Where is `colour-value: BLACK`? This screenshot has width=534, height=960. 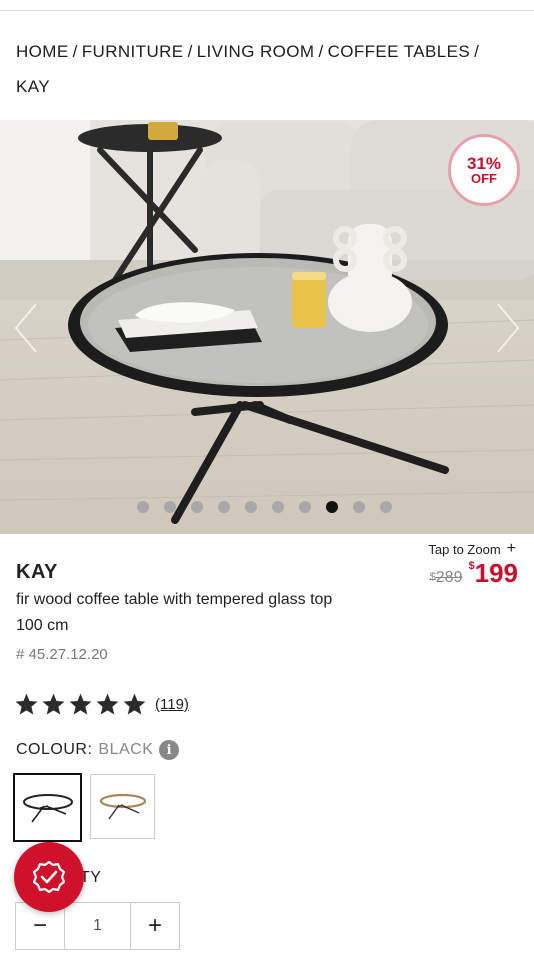
colour-value: BLACK is located at coordinates (126, 749).